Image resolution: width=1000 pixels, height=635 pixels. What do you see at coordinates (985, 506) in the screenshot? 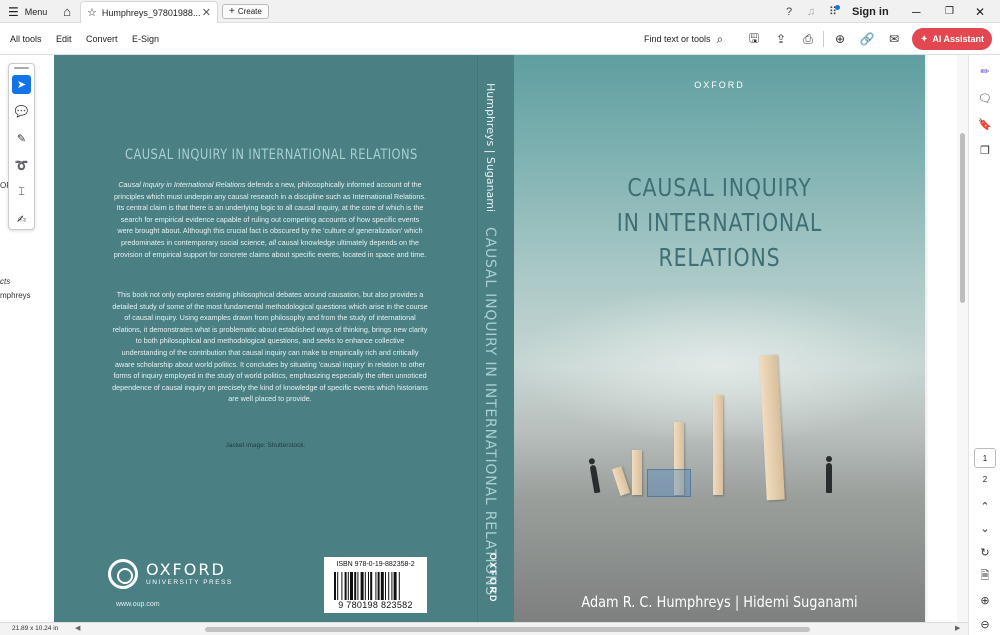
I see `previous-page-icon: ⌃` at bounding box center [985, 506].